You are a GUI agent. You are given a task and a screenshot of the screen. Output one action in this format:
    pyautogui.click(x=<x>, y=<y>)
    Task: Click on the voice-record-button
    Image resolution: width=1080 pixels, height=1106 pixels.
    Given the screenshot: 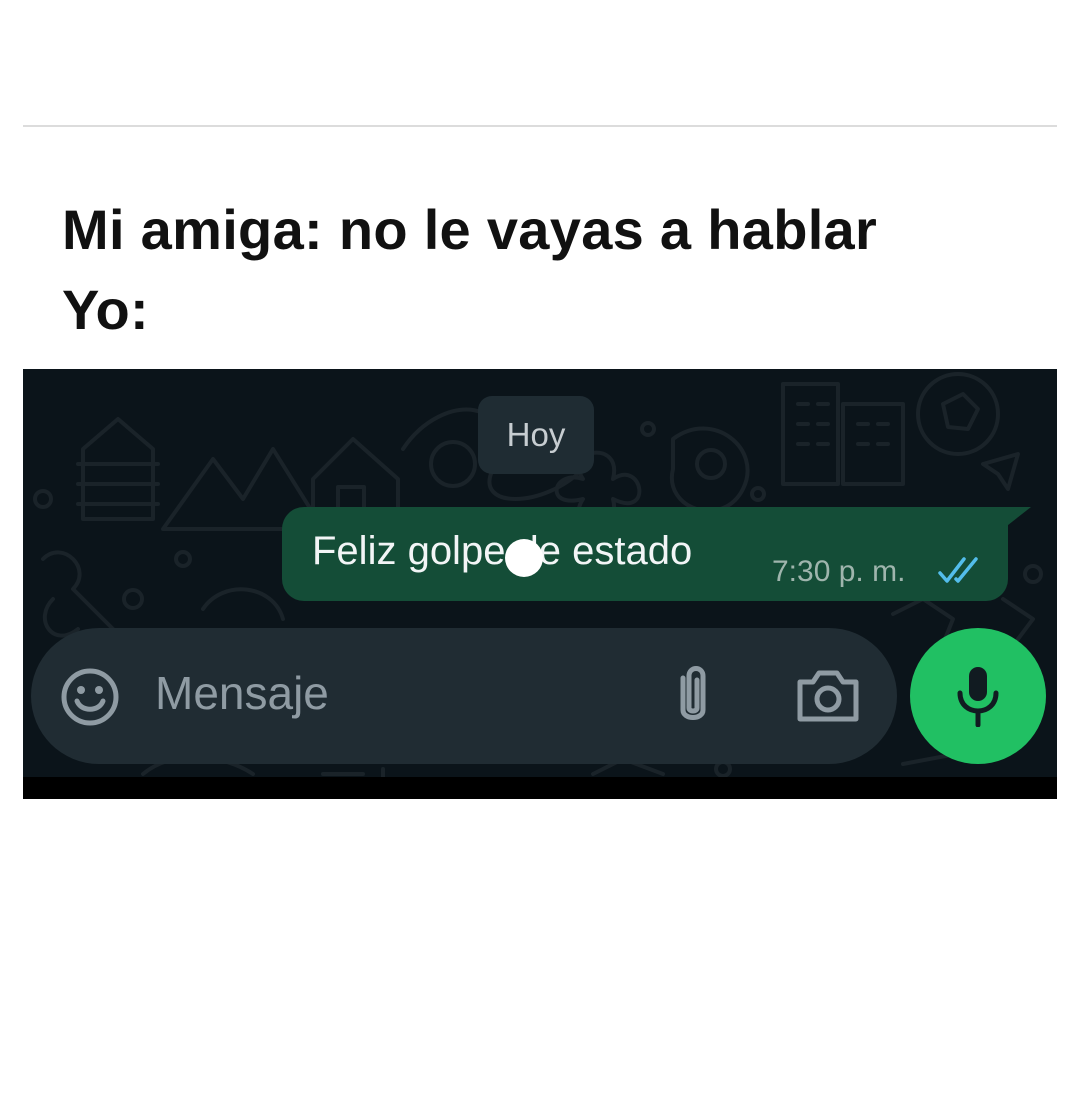 What is the action you would take?
    pyautogui.click(x=978, y=696)
    